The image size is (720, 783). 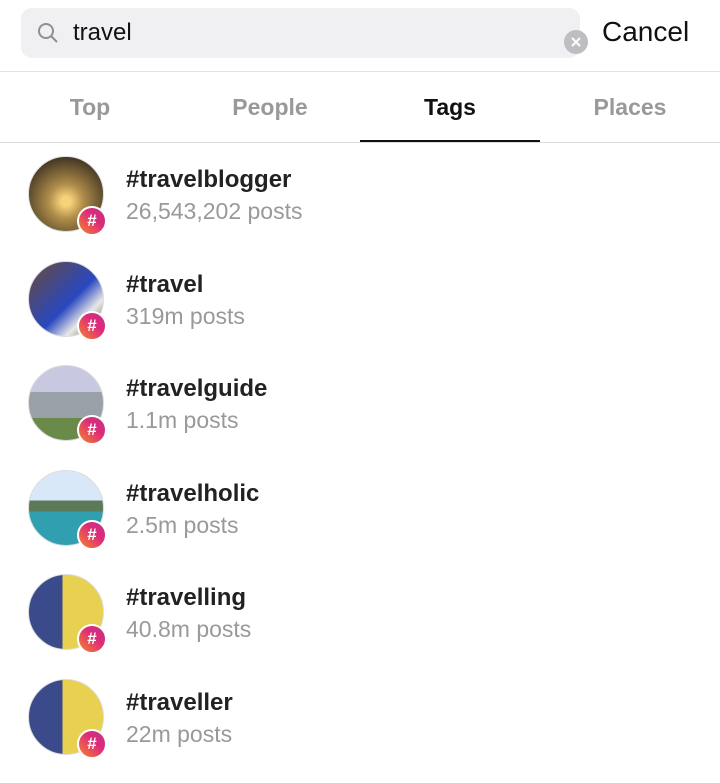 What do you see at coordinates (214, 211) in the screenshot?
I see `post-count: 26,543,202 posts` at bounding box center [214, 211].